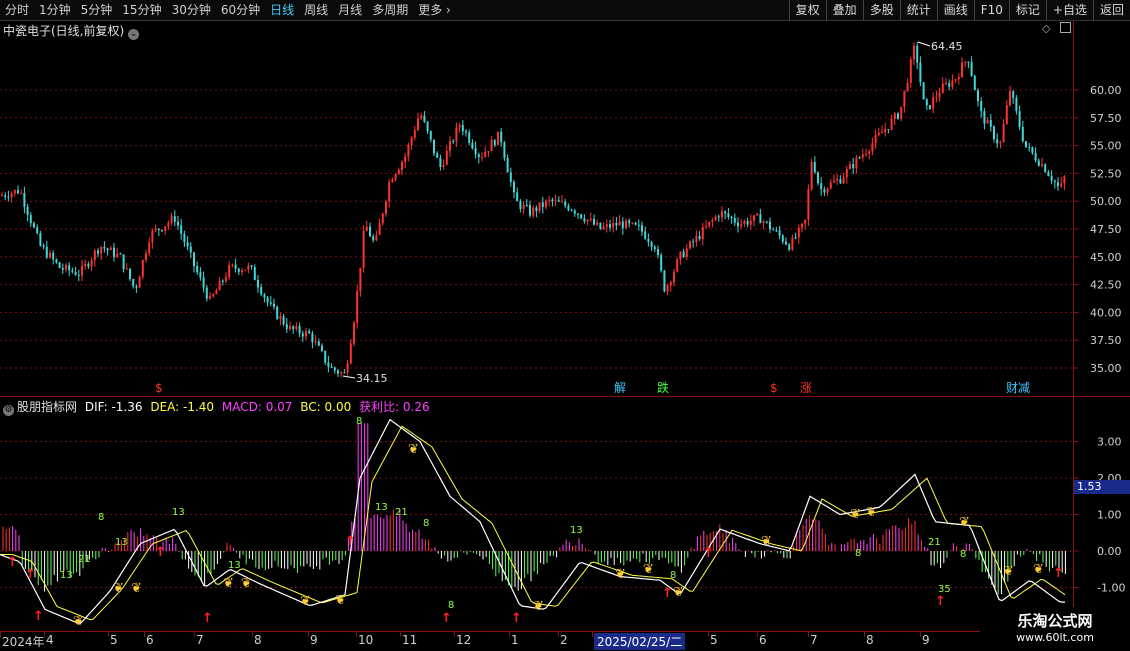 The height and width of the screenshot is (651, 1130). I want to click on watermark-title: 乐淘公式网, so click(1055, 621).